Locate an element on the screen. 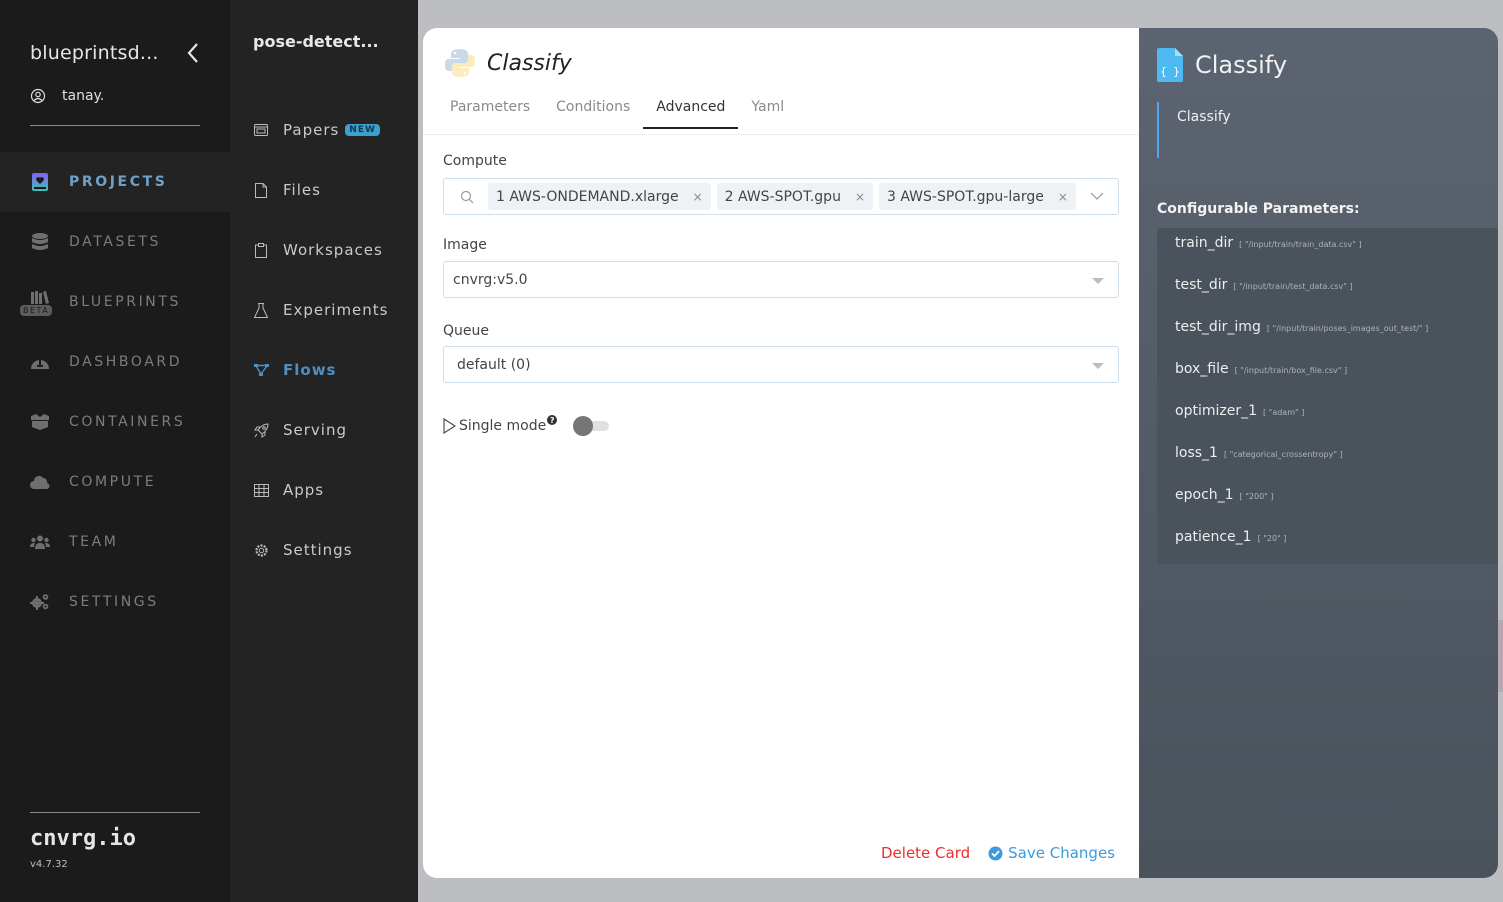 This screenshot has width=1503, height=902. toggle-thumb is located at coordinates (583, 426).